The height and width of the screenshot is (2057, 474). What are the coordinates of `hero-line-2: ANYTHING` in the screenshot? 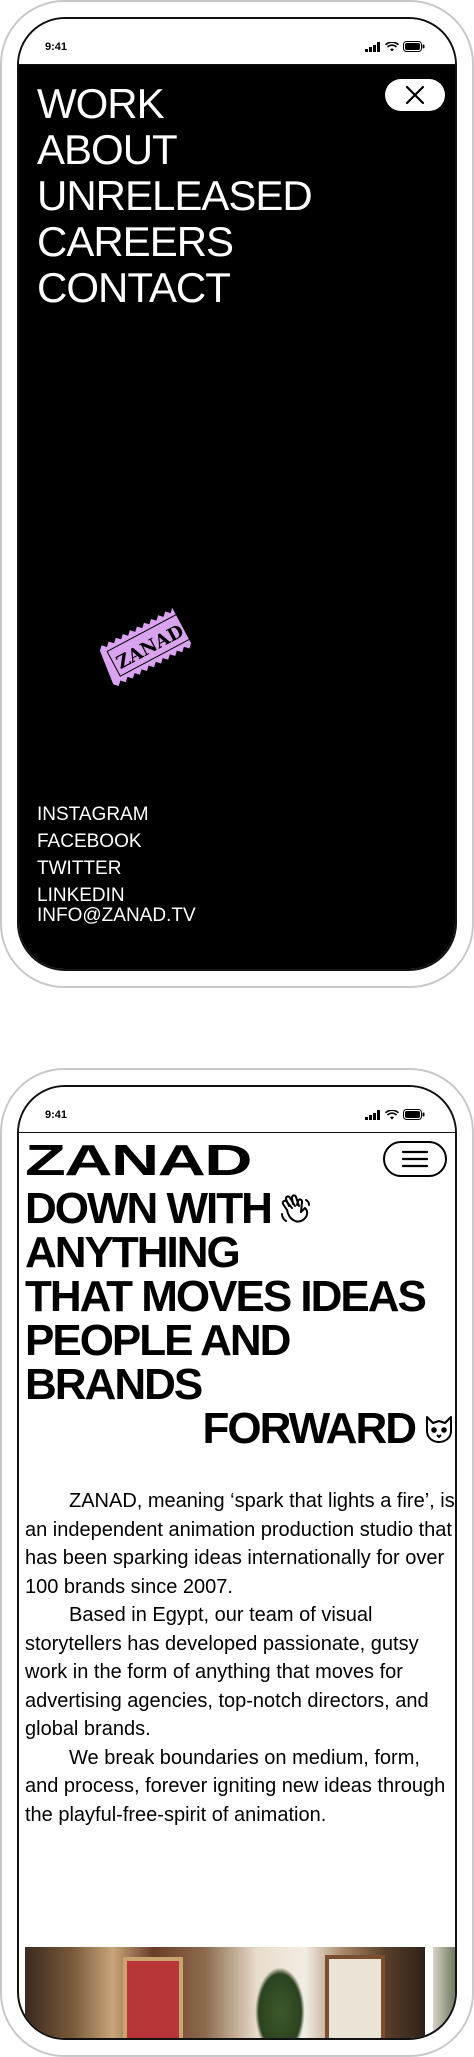 It's located at (133, 1252).